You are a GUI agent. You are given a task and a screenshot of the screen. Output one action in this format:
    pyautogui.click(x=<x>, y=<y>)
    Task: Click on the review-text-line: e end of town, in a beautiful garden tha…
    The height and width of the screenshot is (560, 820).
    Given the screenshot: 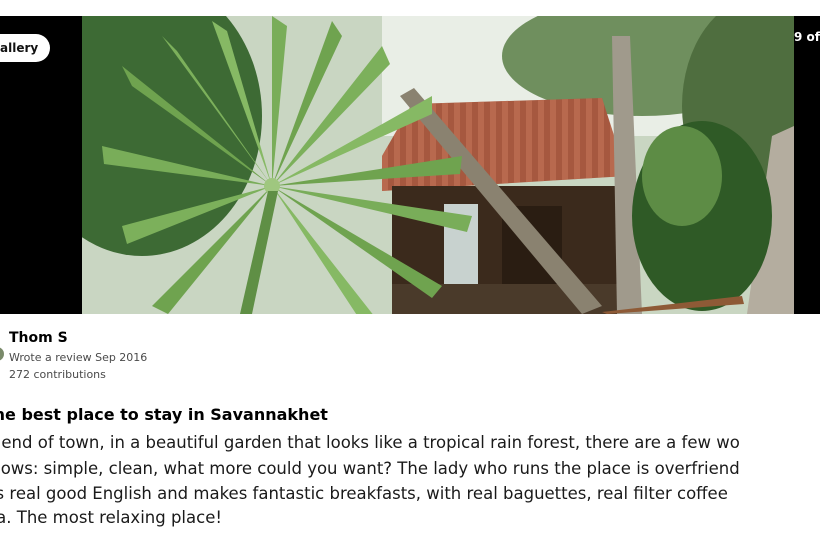 What is the action you would take?
    pyautogui.click(x=370, y=442)
    